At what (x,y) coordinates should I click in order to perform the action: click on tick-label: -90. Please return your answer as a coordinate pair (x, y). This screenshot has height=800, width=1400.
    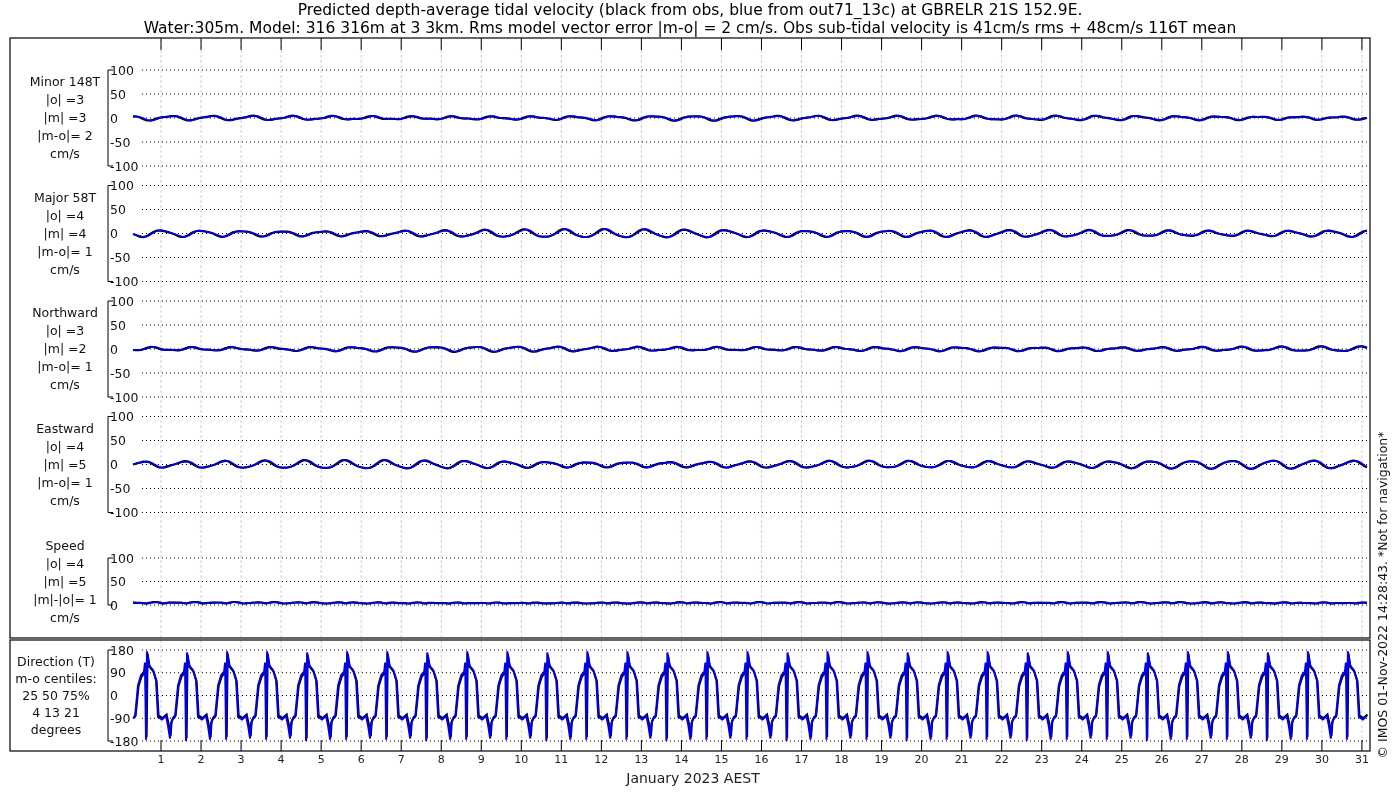
    Looking at the image, I should click on (120, 718).